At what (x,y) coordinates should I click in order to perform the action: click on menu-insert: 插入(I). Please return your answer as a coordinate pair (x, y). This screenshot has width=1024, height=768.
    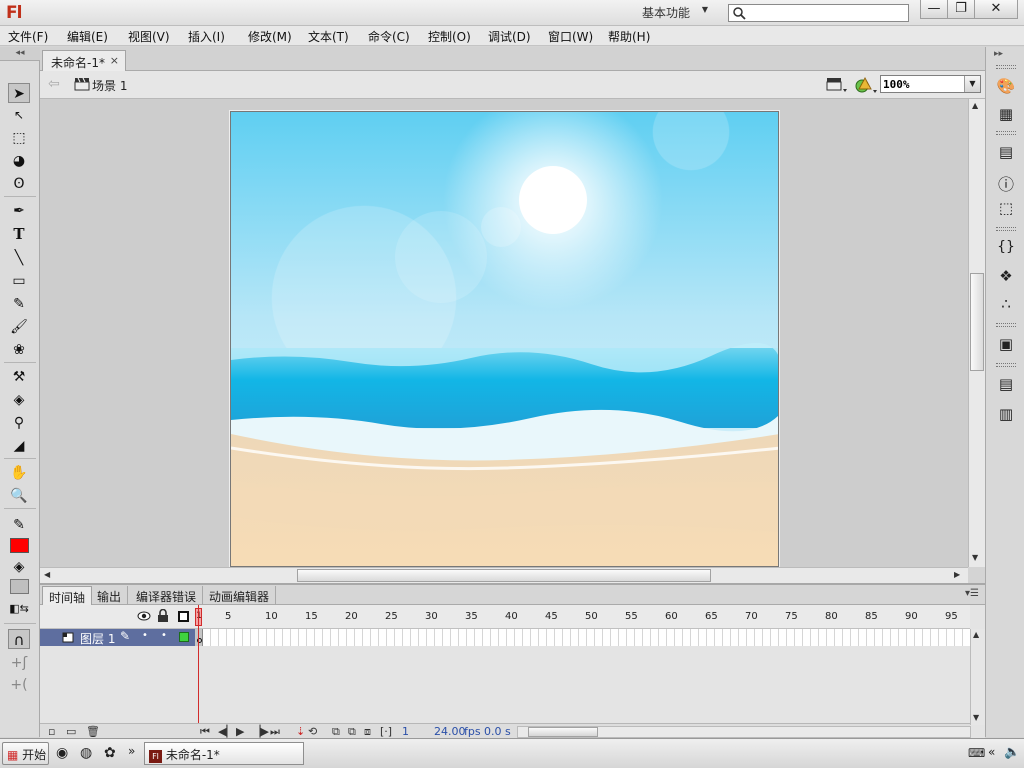
    Looking at the image, I should click on (206, 36).